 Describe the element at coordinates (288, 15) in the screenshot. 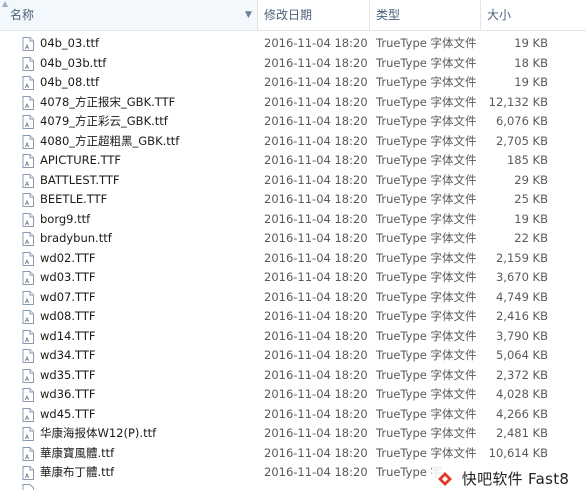

I see `column-header-date-label: 修改日期` at that location.